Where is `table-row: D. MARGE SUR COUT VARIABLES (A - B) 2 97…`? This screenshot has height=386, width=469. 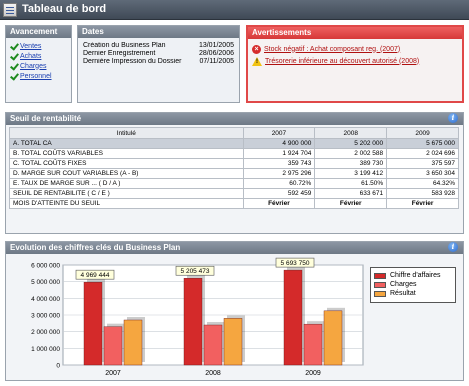
table-row: D. MARGE SUR COUT VARIABLES (A - B) 2 97… is located at coordinates (234, 173).